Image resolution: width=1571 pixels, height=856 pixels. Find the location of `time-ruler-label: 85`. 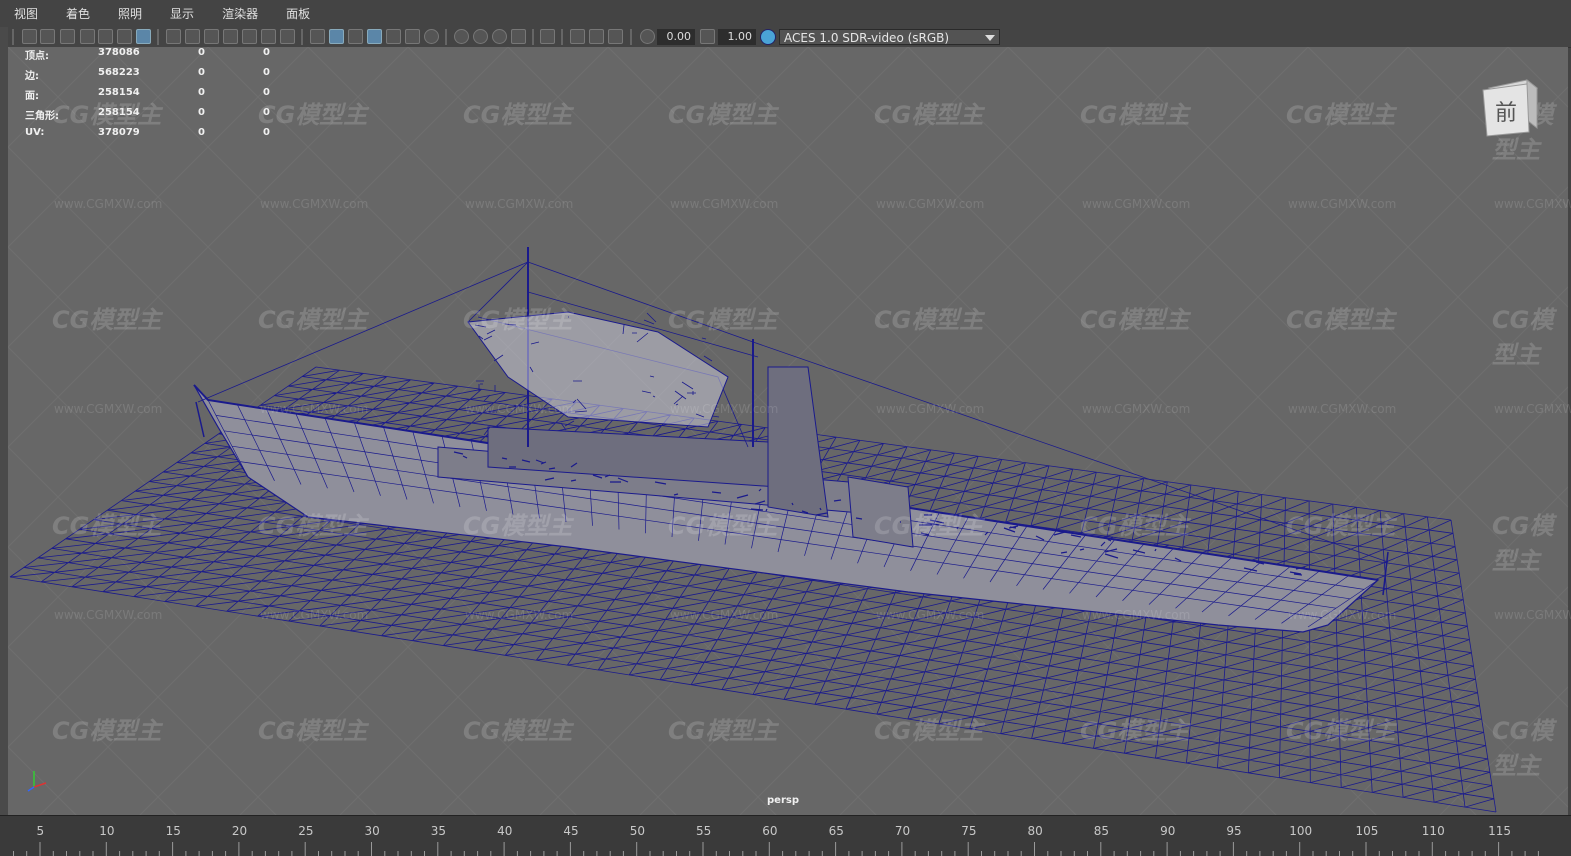

time-ruler-label: 85 is located at coordinates (1101, 831).